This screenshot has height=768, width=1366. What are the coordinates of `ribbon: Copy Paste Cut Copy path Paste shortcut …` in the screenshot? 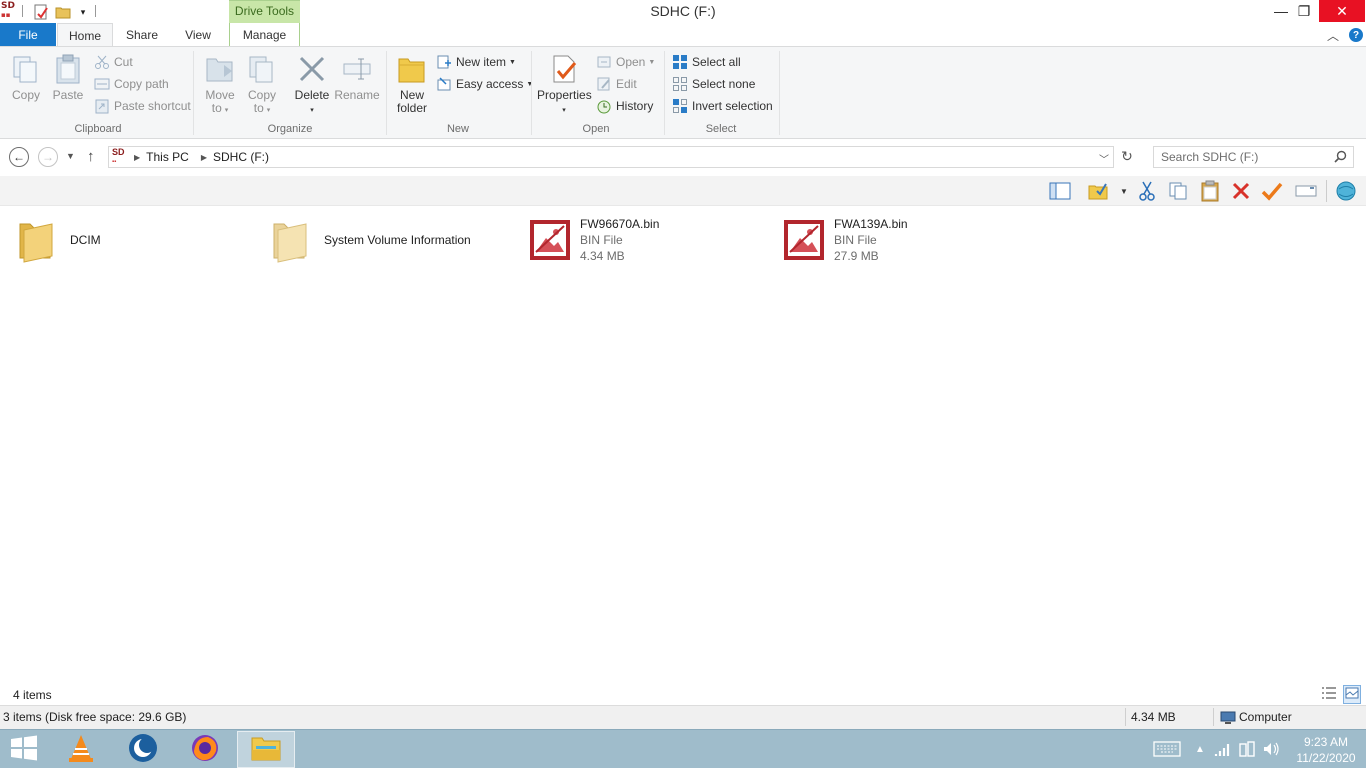 It's located at (683, 92).